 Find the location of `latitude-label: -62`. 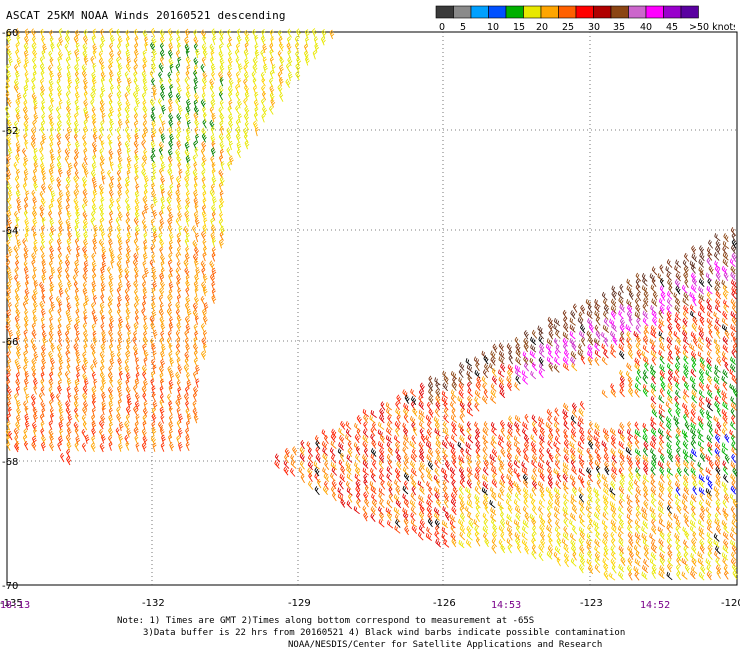

latitude-label: -62 is located at coordinates (10, 131).